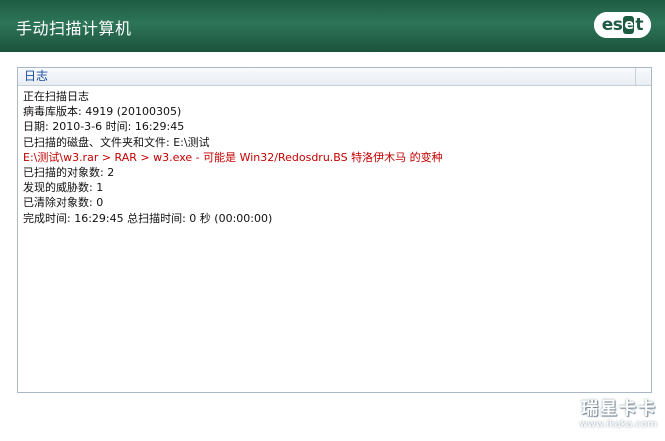  I want to click on eset-logo-right: t, so click(639, 25).